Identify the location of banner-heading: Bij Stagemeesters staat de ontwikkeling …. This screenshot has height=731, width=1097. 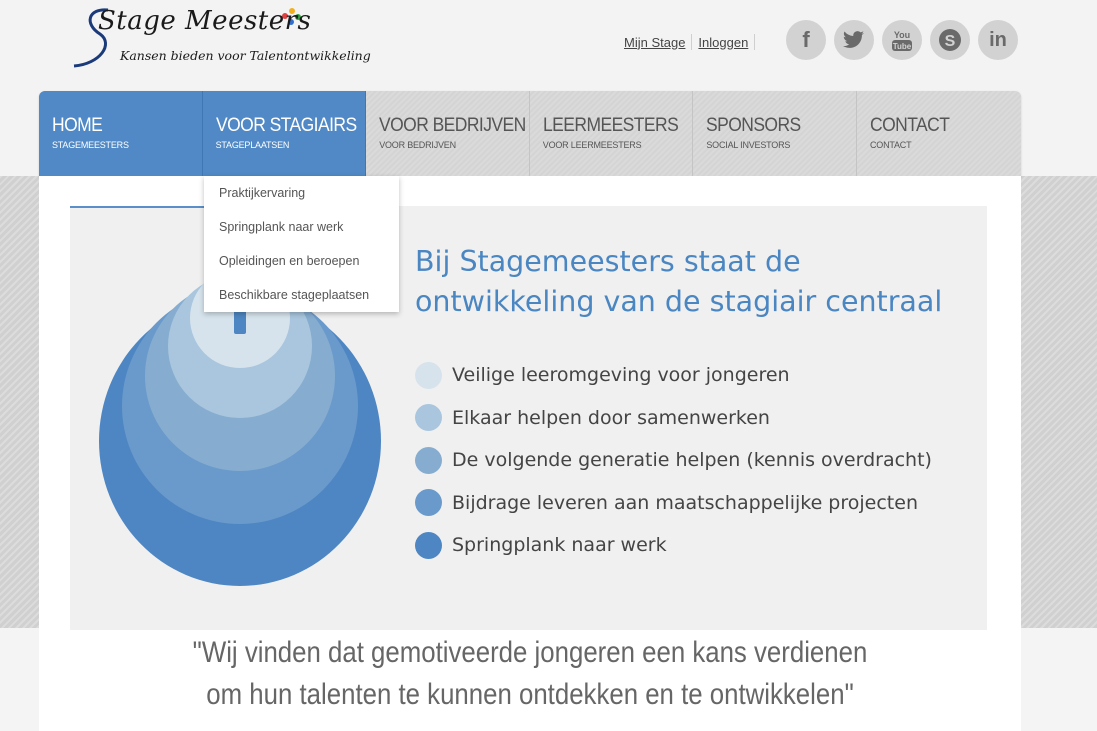
(700, 282).